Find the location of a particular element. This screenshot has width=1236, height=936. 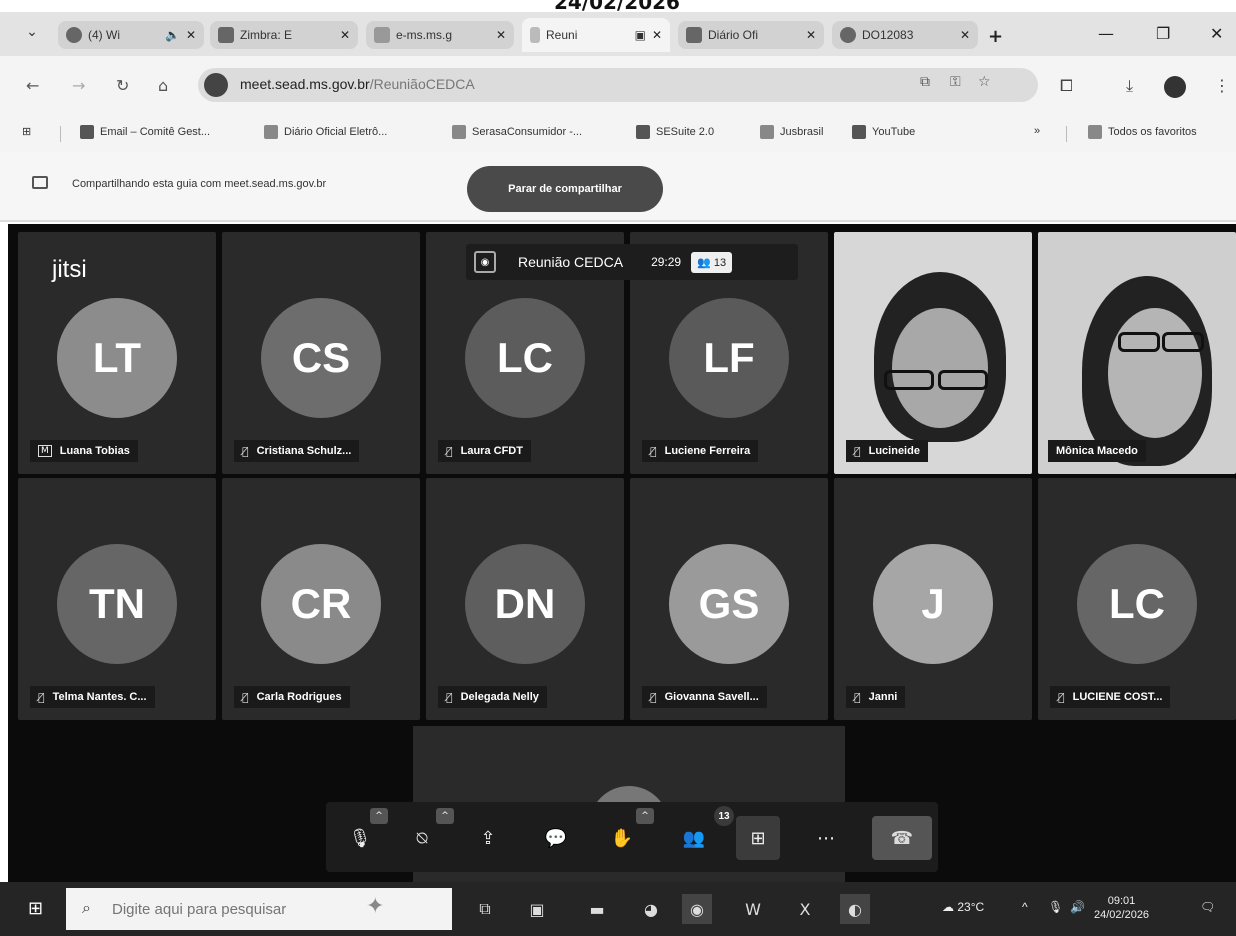

forward-arrow-icon: → is located at coordinates (78, 85).